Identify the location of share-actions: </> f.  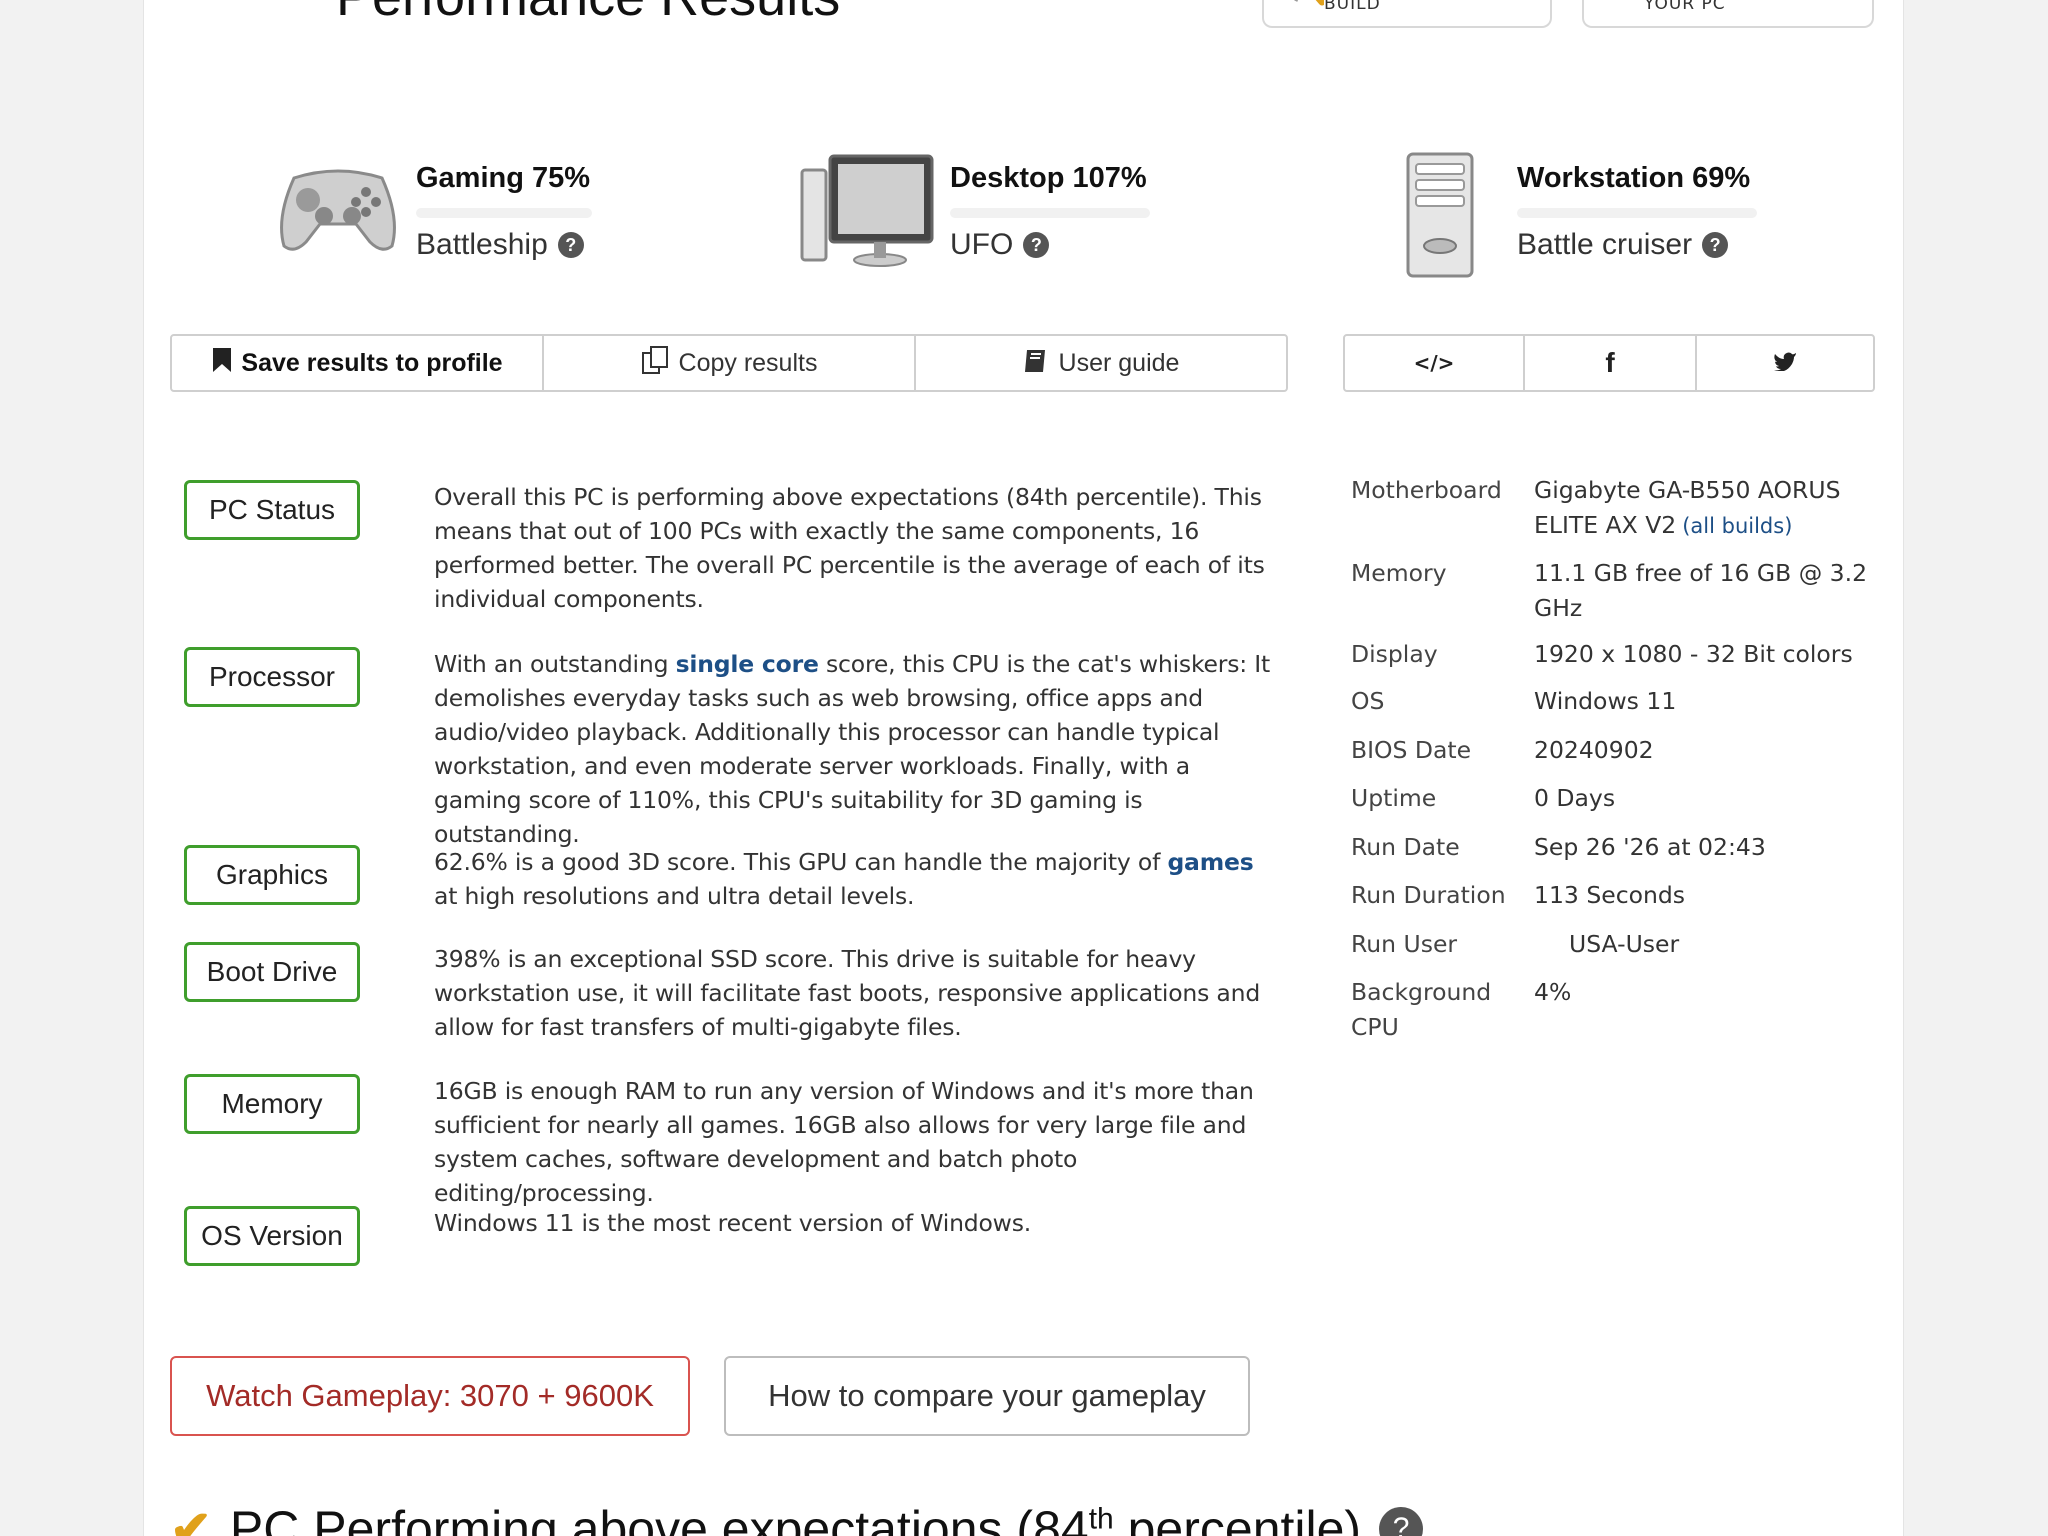
(1609, 363).